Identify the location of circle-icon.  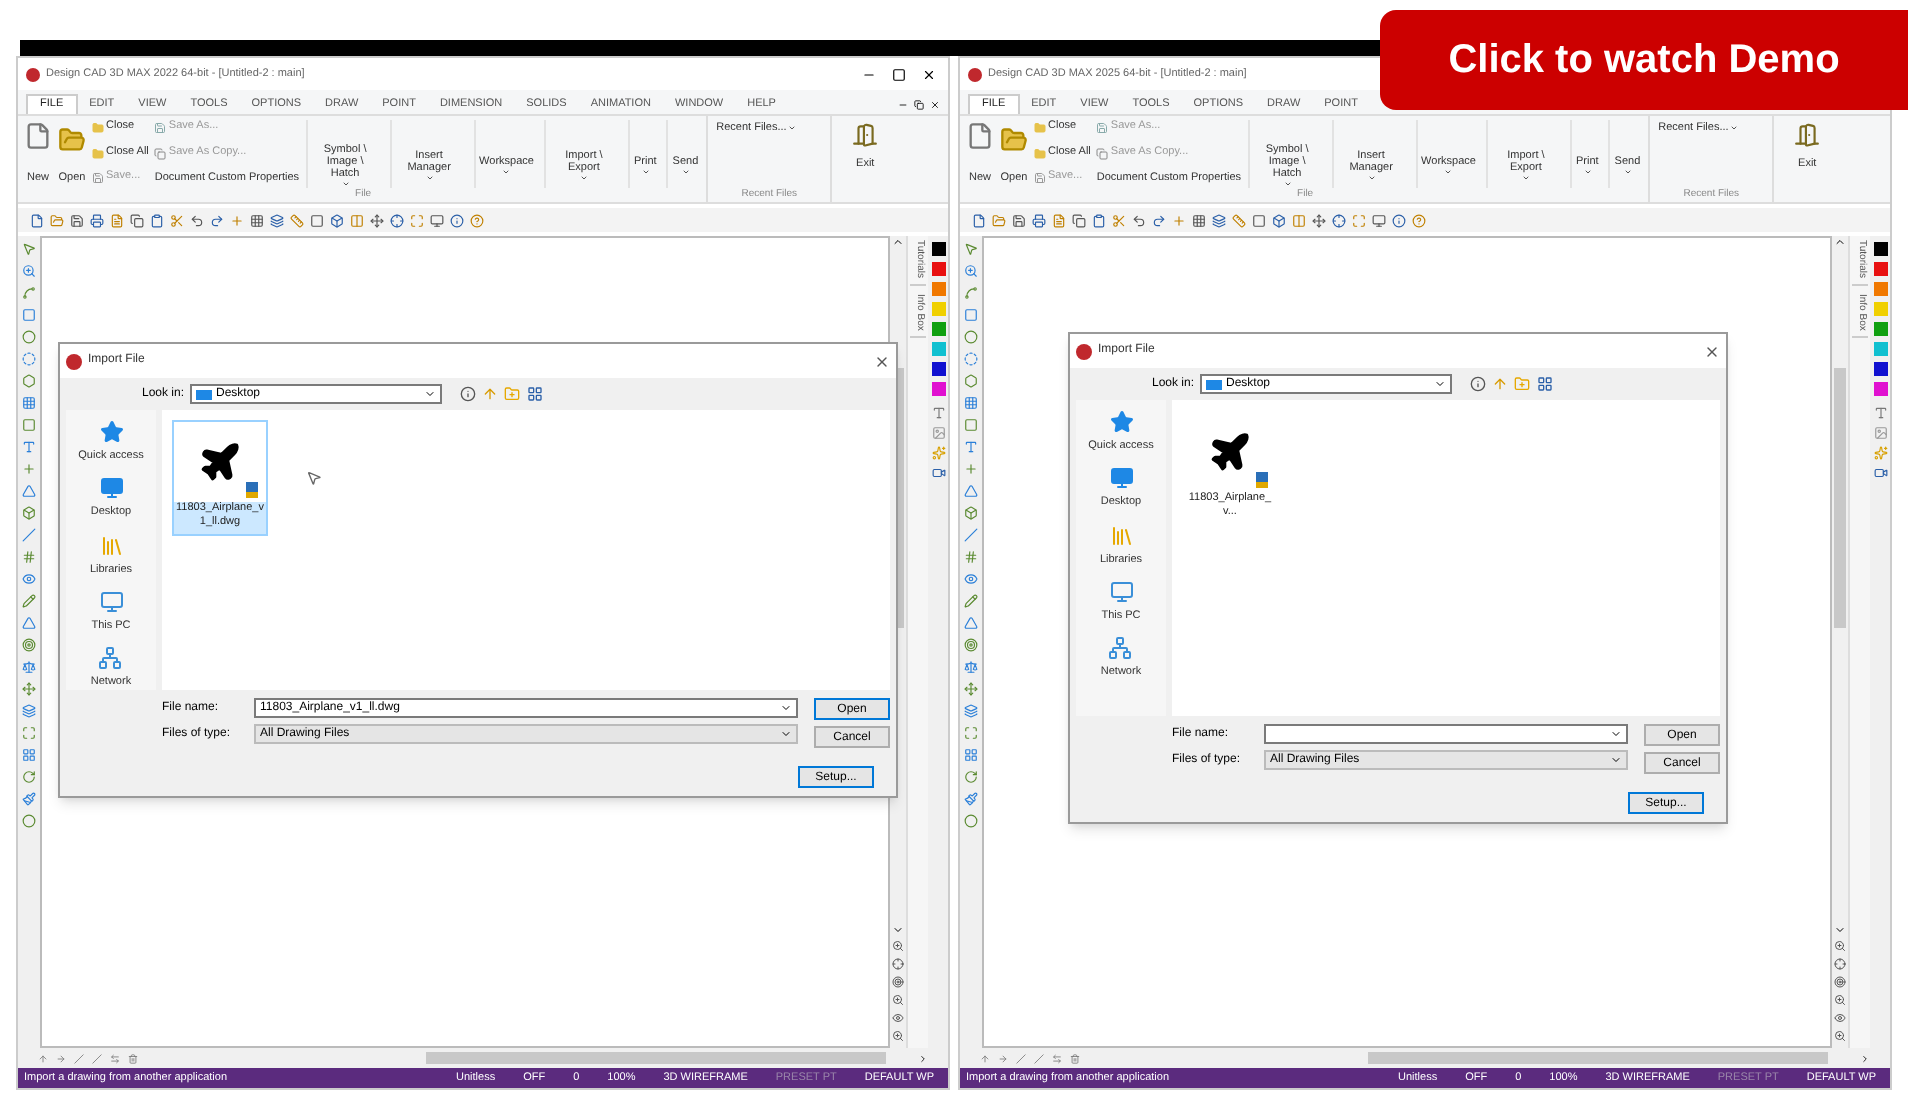
(971, 821).